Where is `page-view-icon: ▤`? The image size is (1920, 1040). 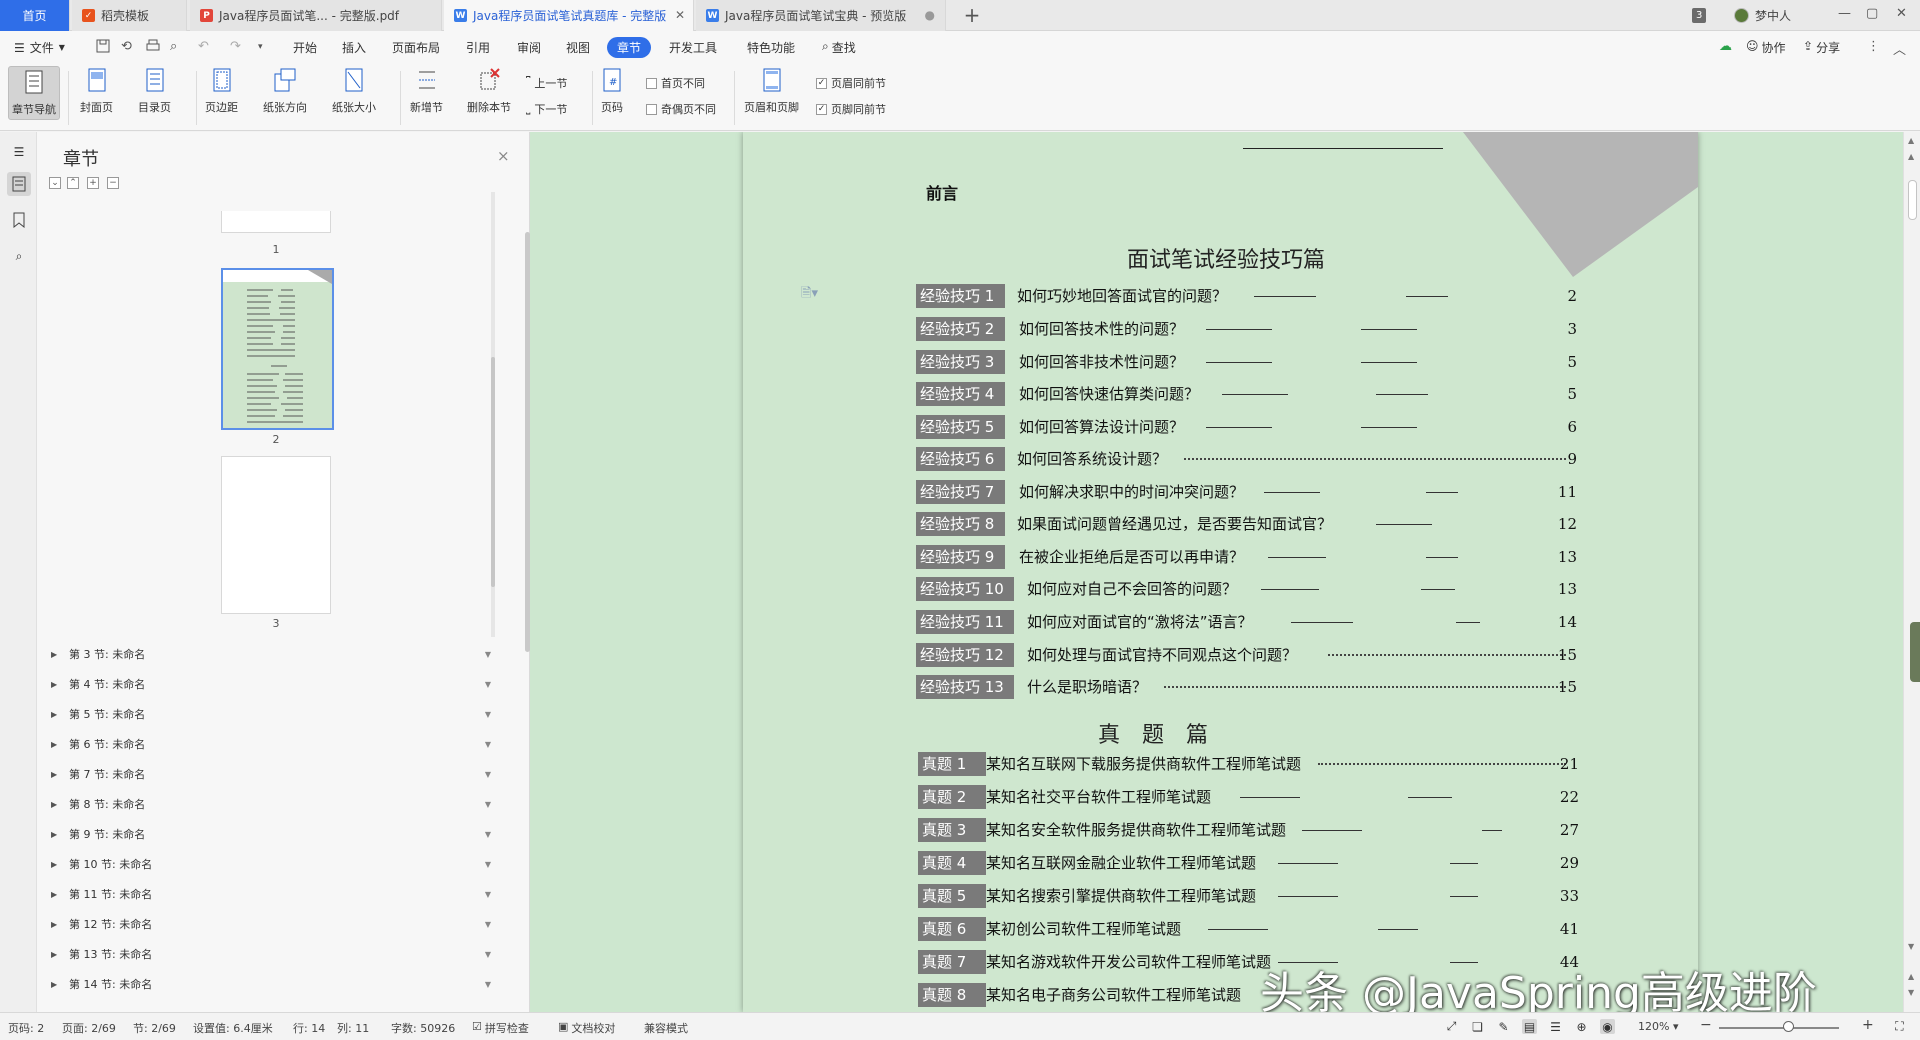
page-view-icon: ▤ is located at coordinates (1529, 1026).